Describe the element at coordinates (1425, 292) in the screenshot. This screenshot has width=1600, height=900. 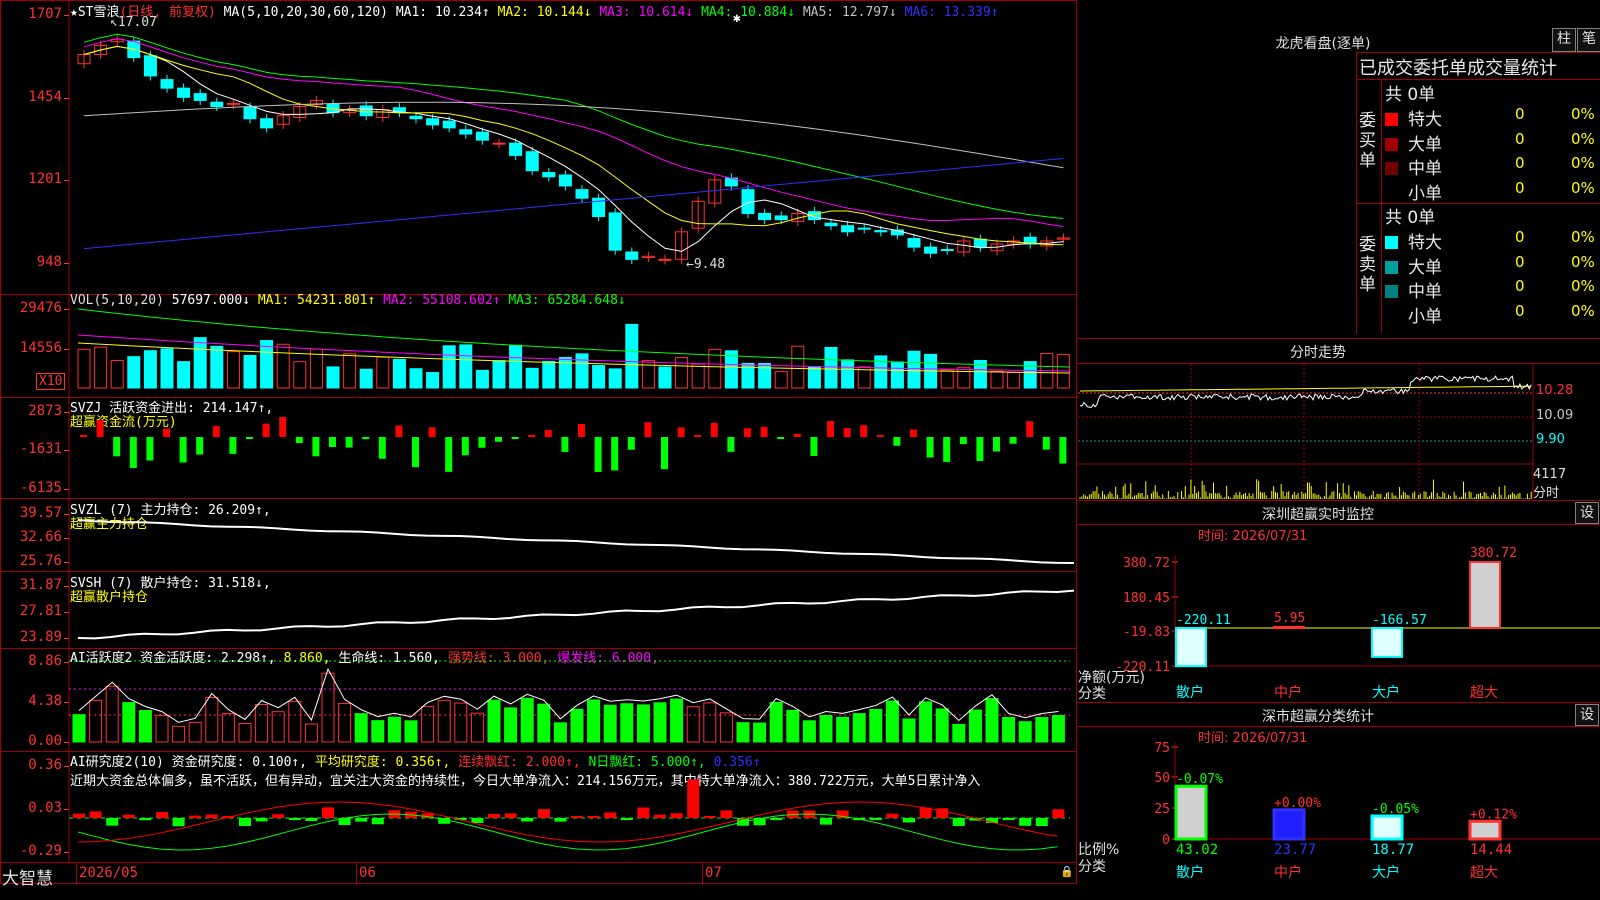
I see `row-name: 中单` at that location.